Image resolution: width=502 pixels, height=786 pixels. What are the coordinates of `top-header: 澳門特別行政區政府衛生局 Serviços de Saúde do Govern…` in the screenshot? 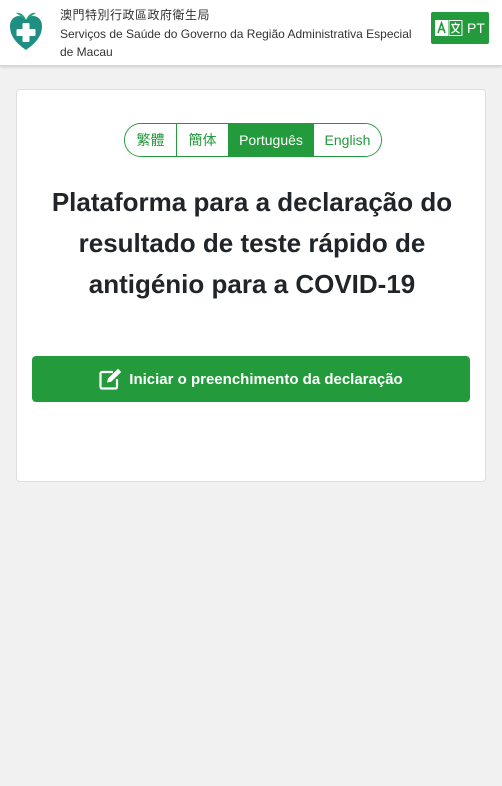 It's located at (251, 33).